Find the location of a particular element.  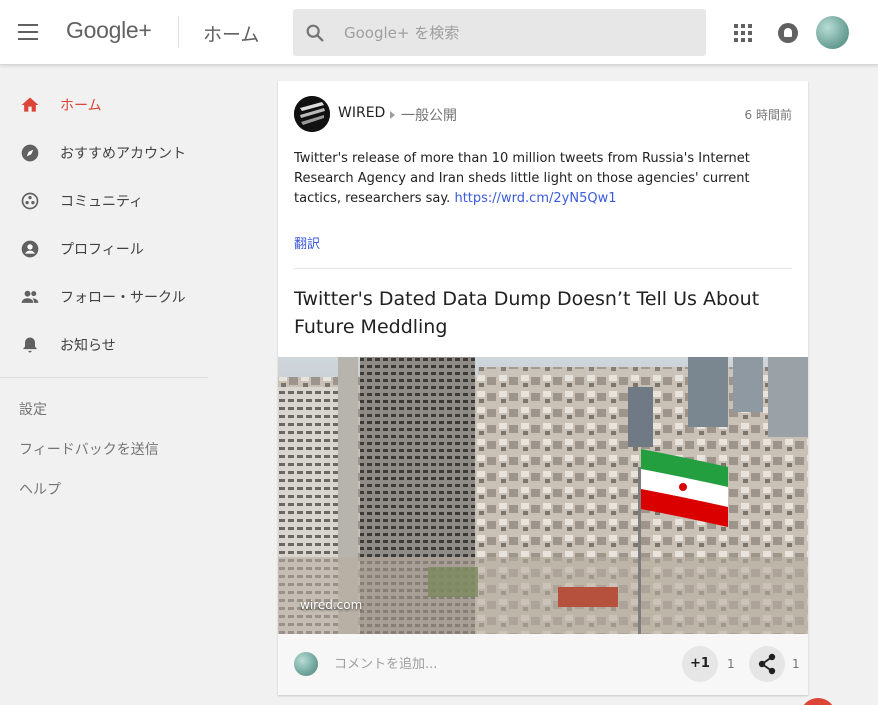

comment-input is located at coordinates (474, 664).